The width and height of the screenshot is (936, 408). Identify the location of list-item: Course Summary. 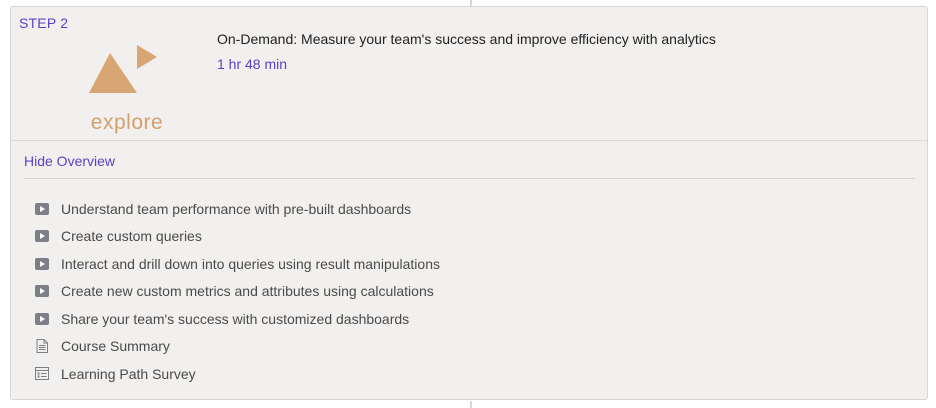
(237, 347).